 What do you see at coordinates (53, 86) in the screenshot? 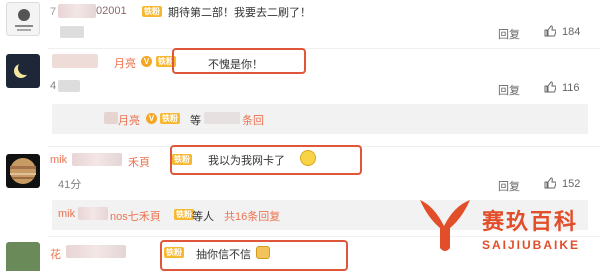
I see `timestamp: 4` at bounding box center [53, 86].